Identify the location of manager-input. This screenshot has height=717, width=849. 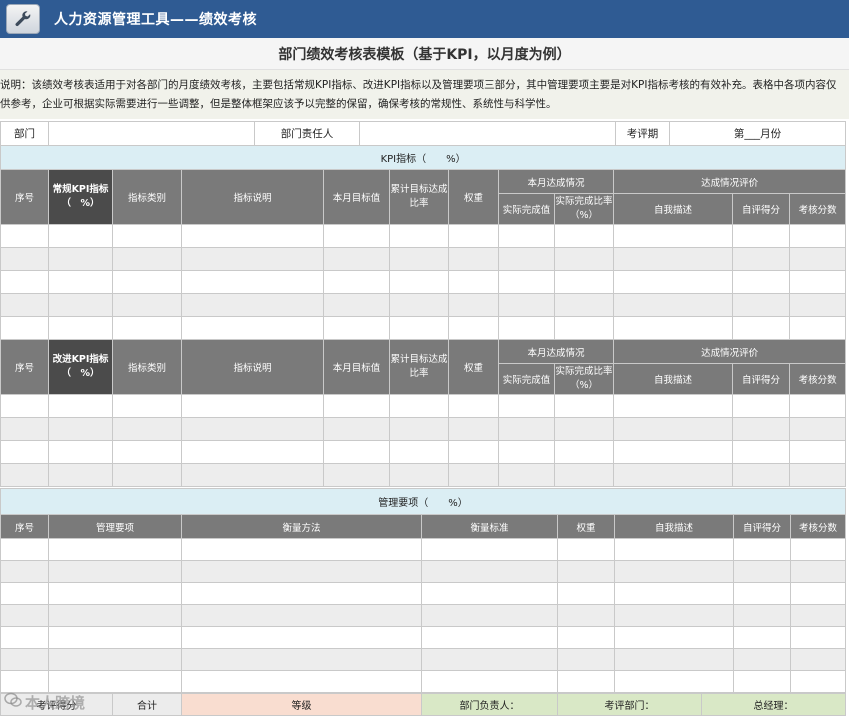
(487, 133).